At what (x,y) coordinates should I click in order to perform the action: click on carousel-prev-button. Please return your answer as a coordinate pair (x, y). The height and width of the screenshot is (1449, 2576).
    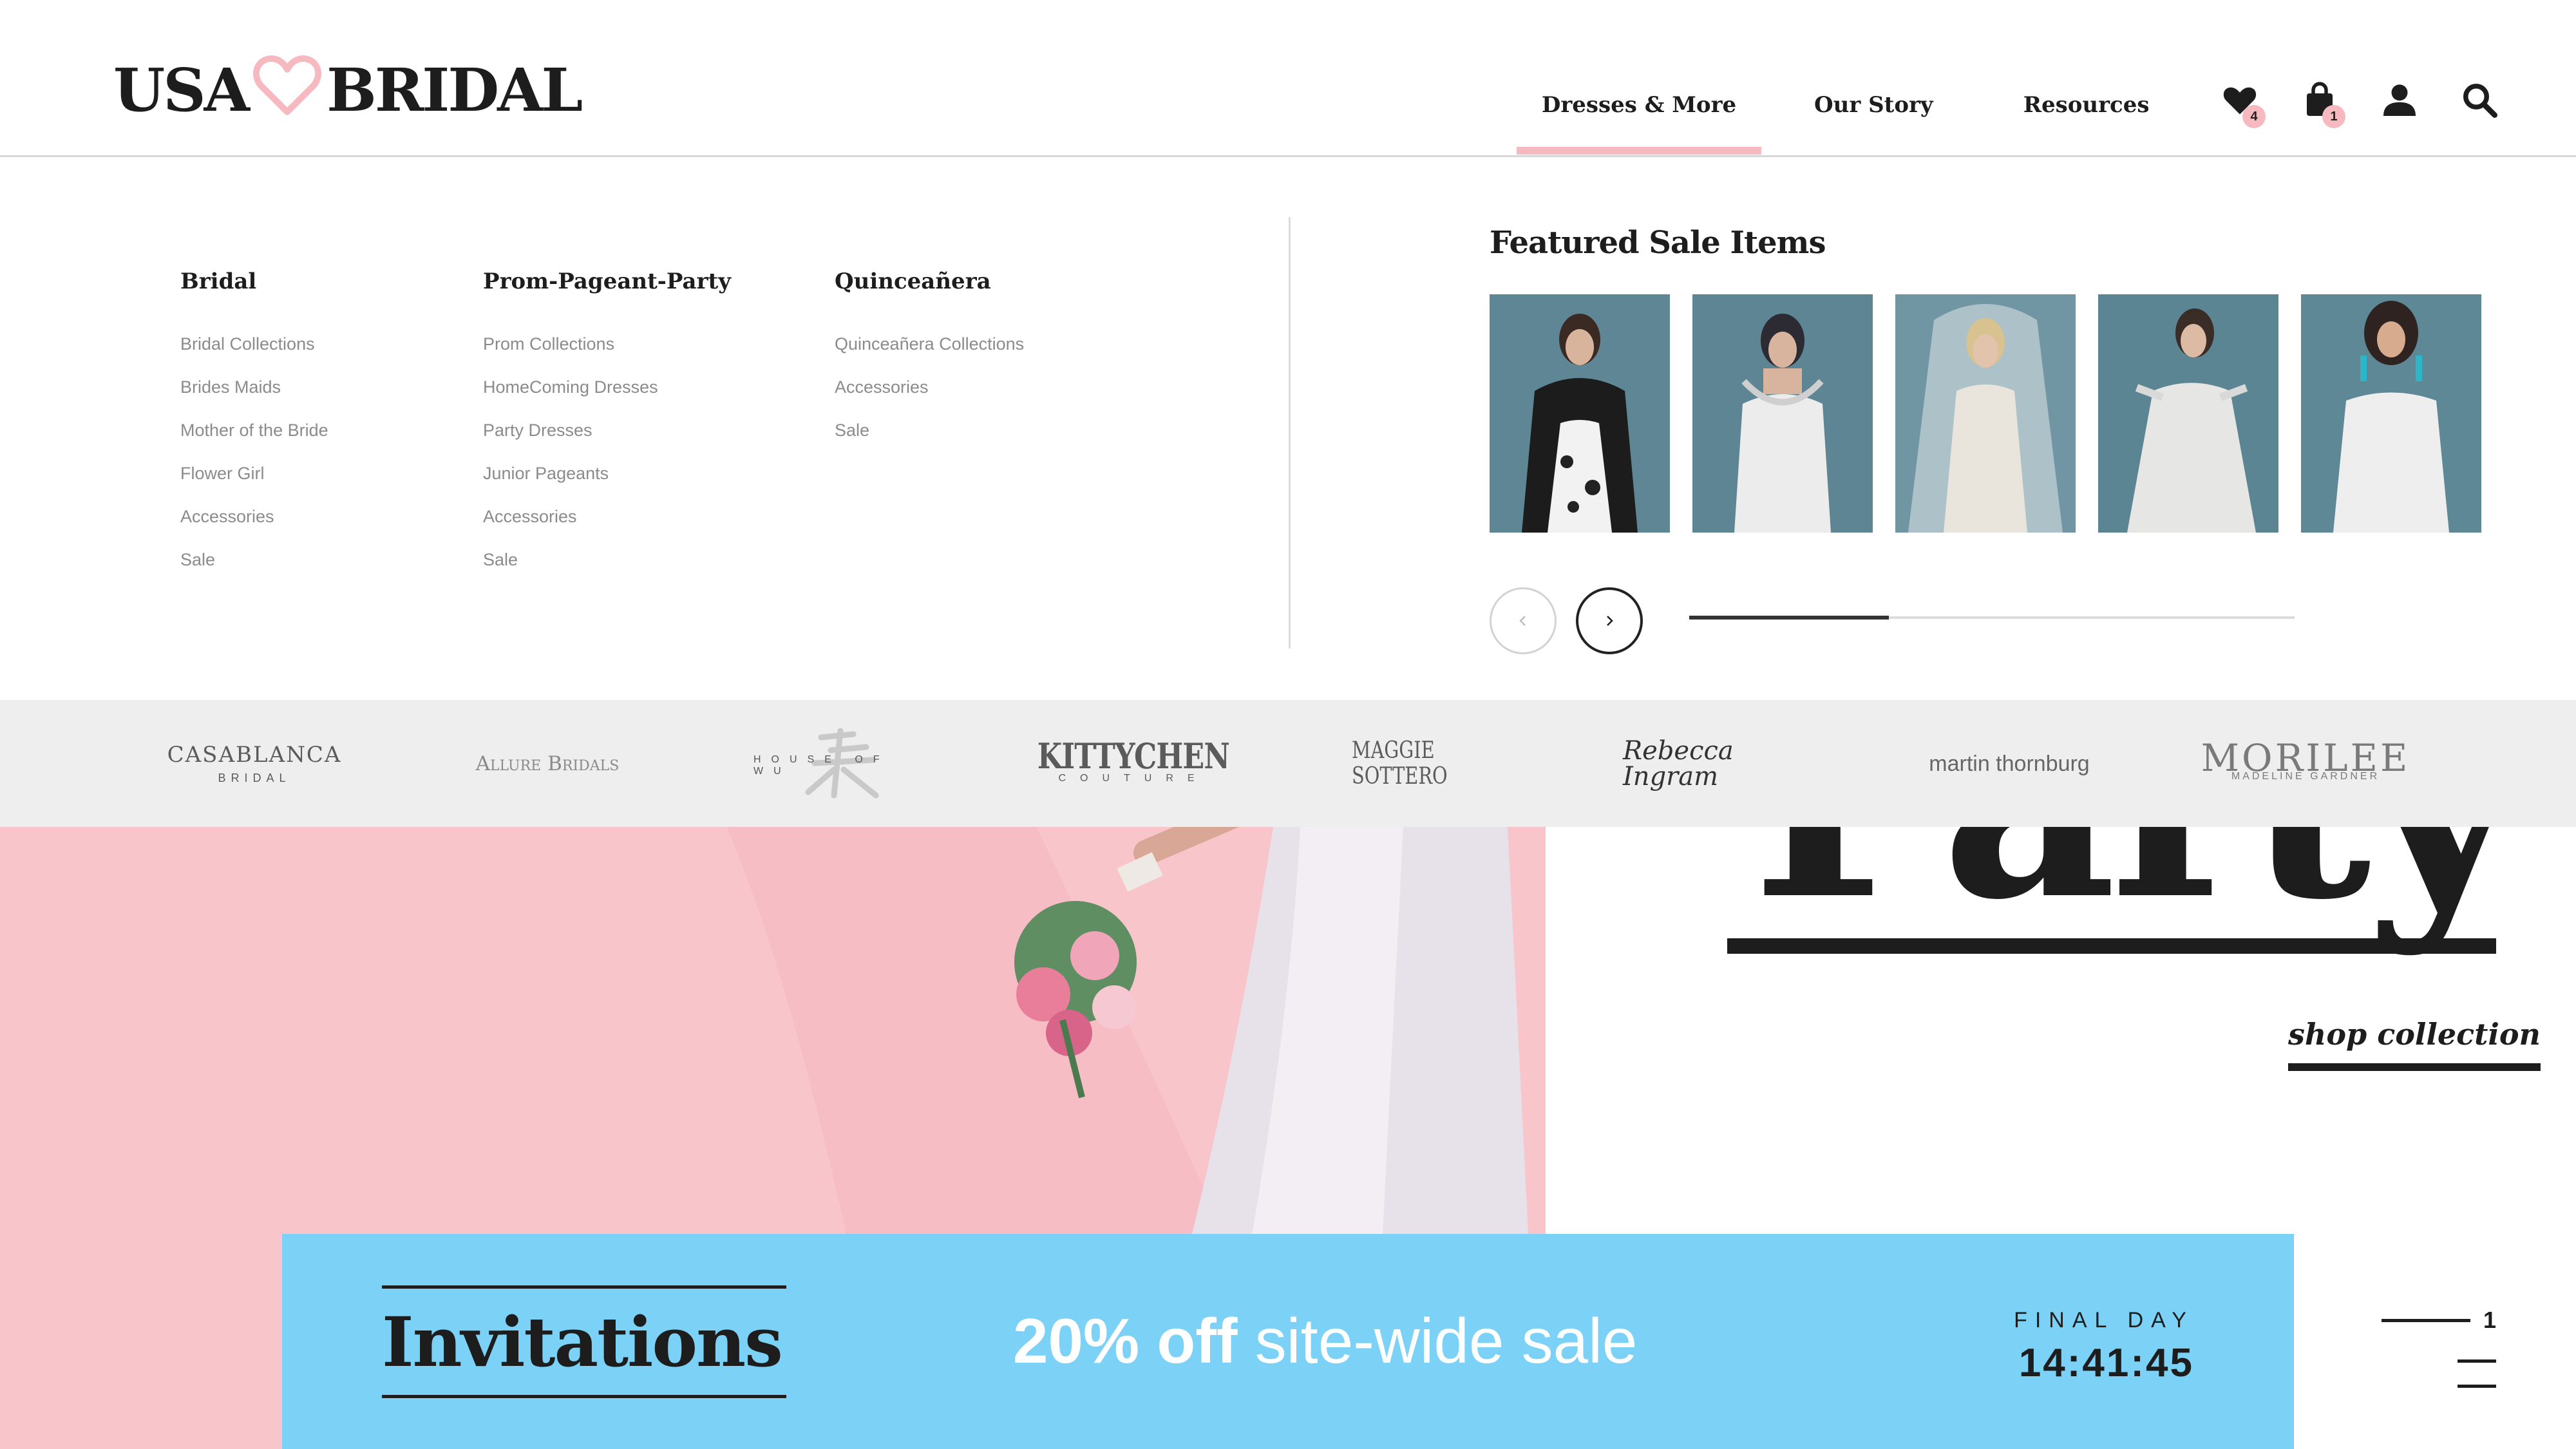
    Looking at the image, I should click on (1523, 620).